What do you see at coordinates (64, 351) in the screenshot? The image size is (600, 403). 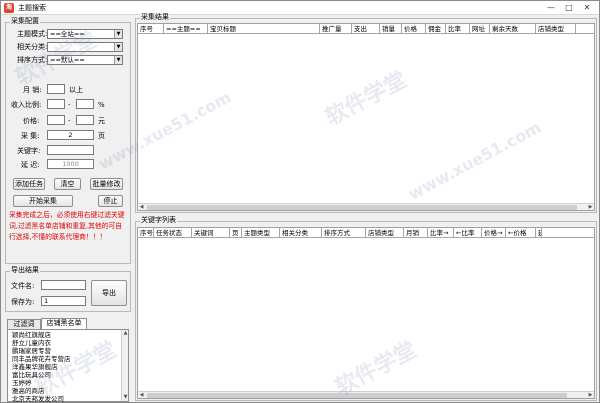 I see `blacklist-item: 鹏瑞家居专营` at bounding box center [64, 351].